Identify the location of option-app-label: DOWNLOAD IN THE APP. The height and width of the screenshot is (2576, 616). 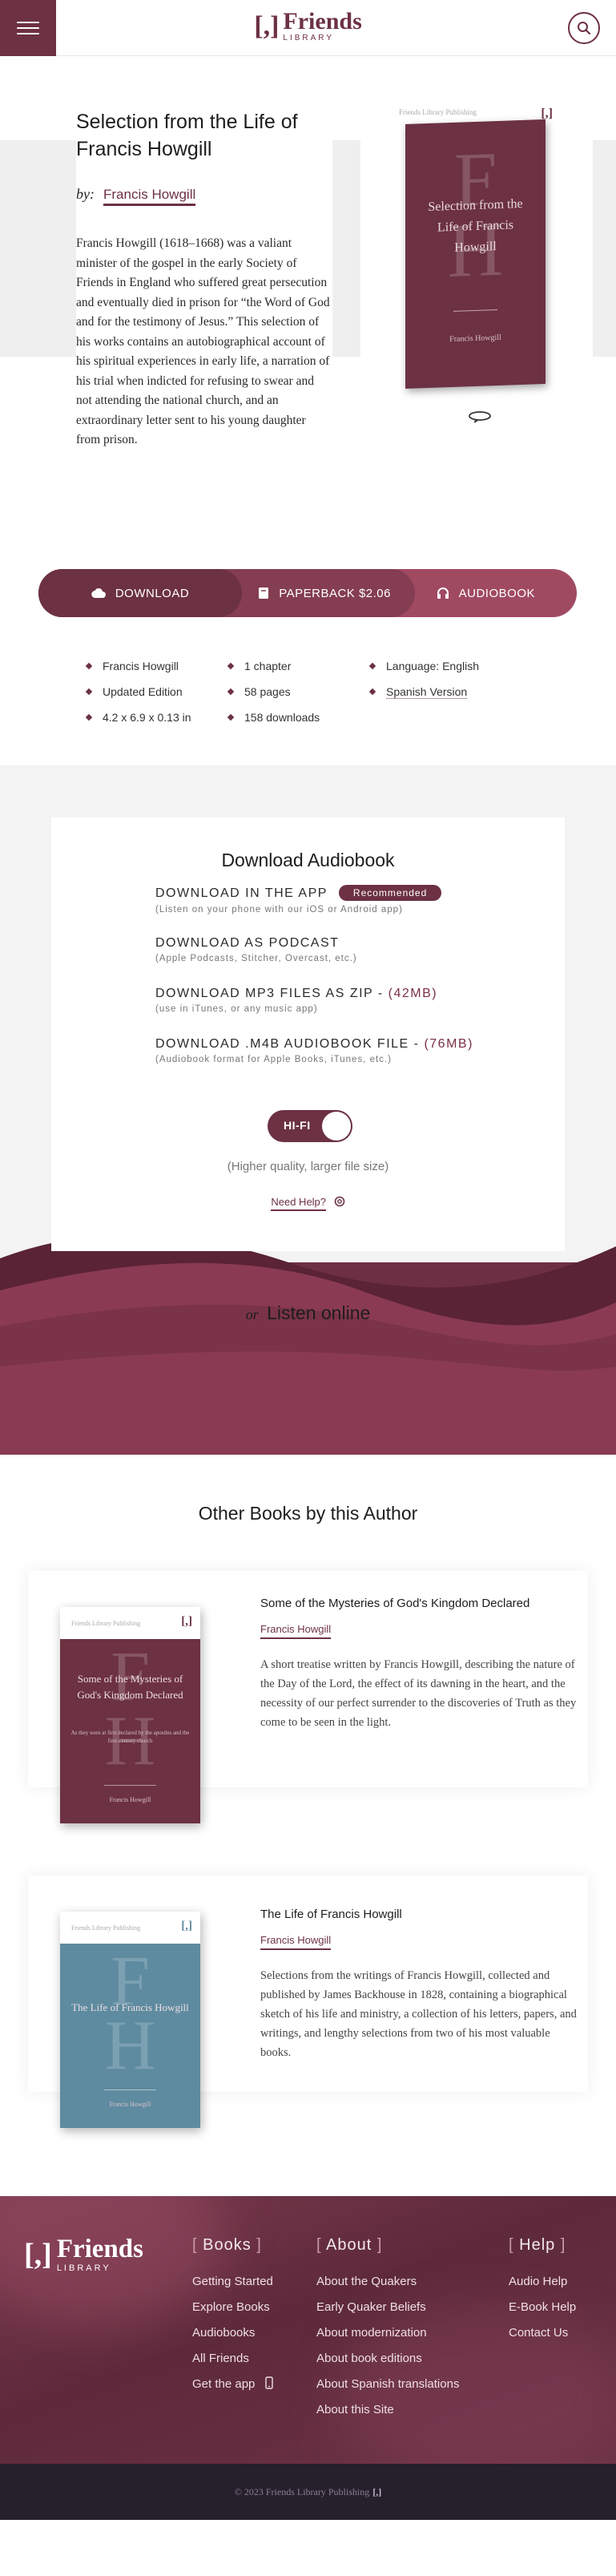
(242, 893).